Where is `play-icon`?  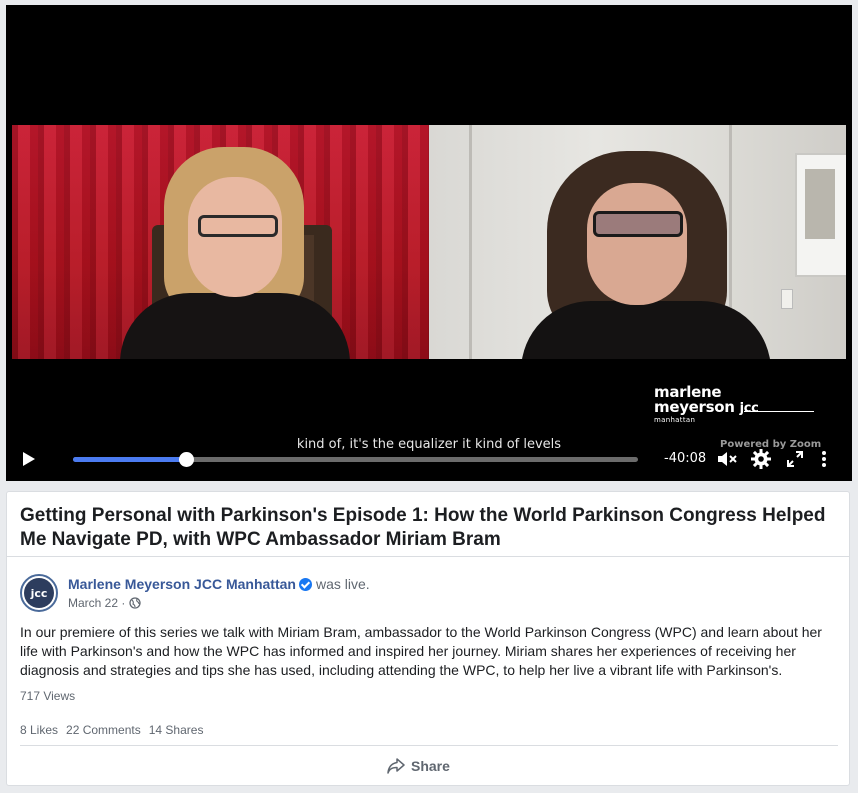
play-icon is located at coordinates (29, 459).